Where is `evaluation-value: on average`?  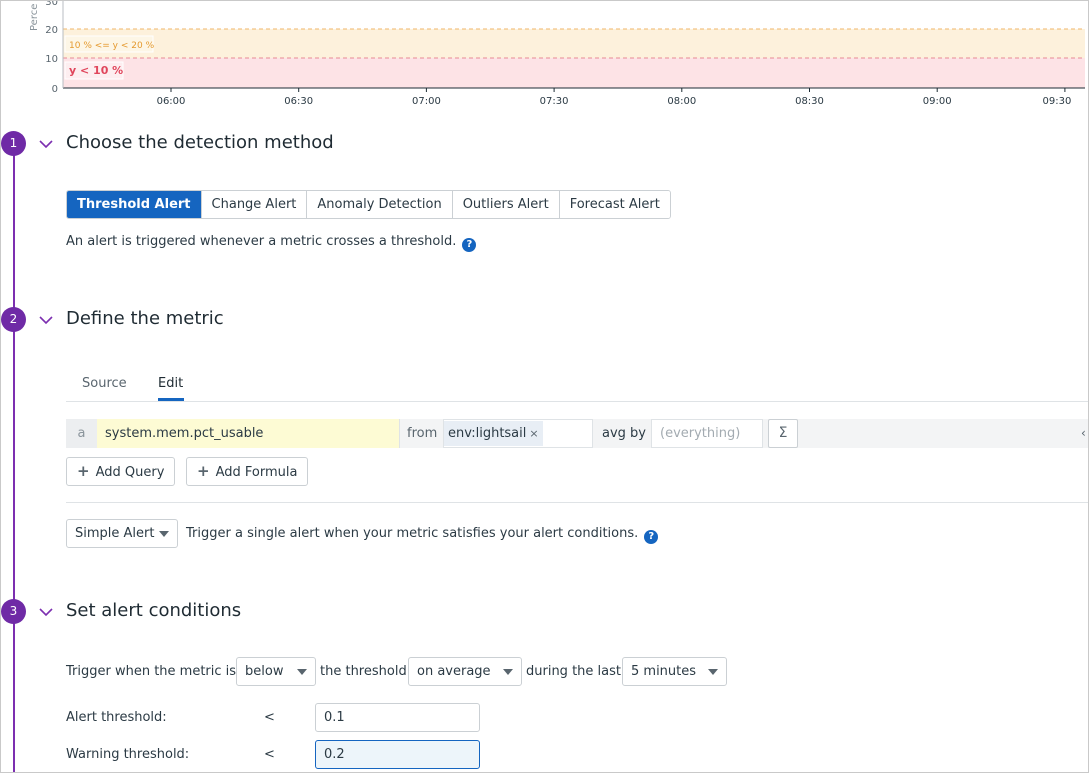 evaluation-value: on average is located at coordinates (454, 671).